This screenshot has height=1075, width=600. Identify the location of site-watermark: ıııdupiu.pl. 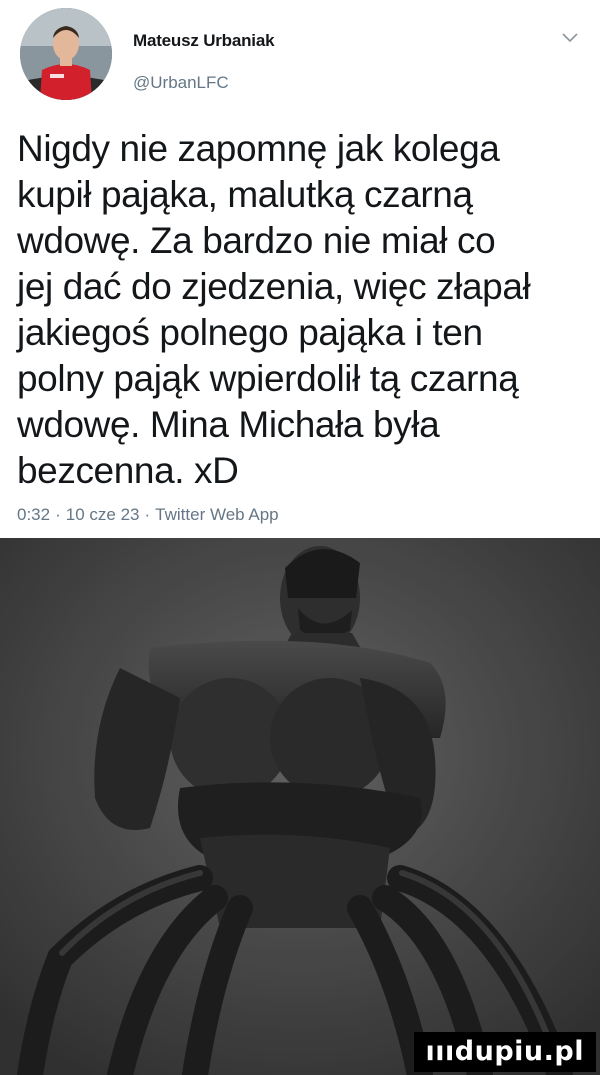
(504, 1052).